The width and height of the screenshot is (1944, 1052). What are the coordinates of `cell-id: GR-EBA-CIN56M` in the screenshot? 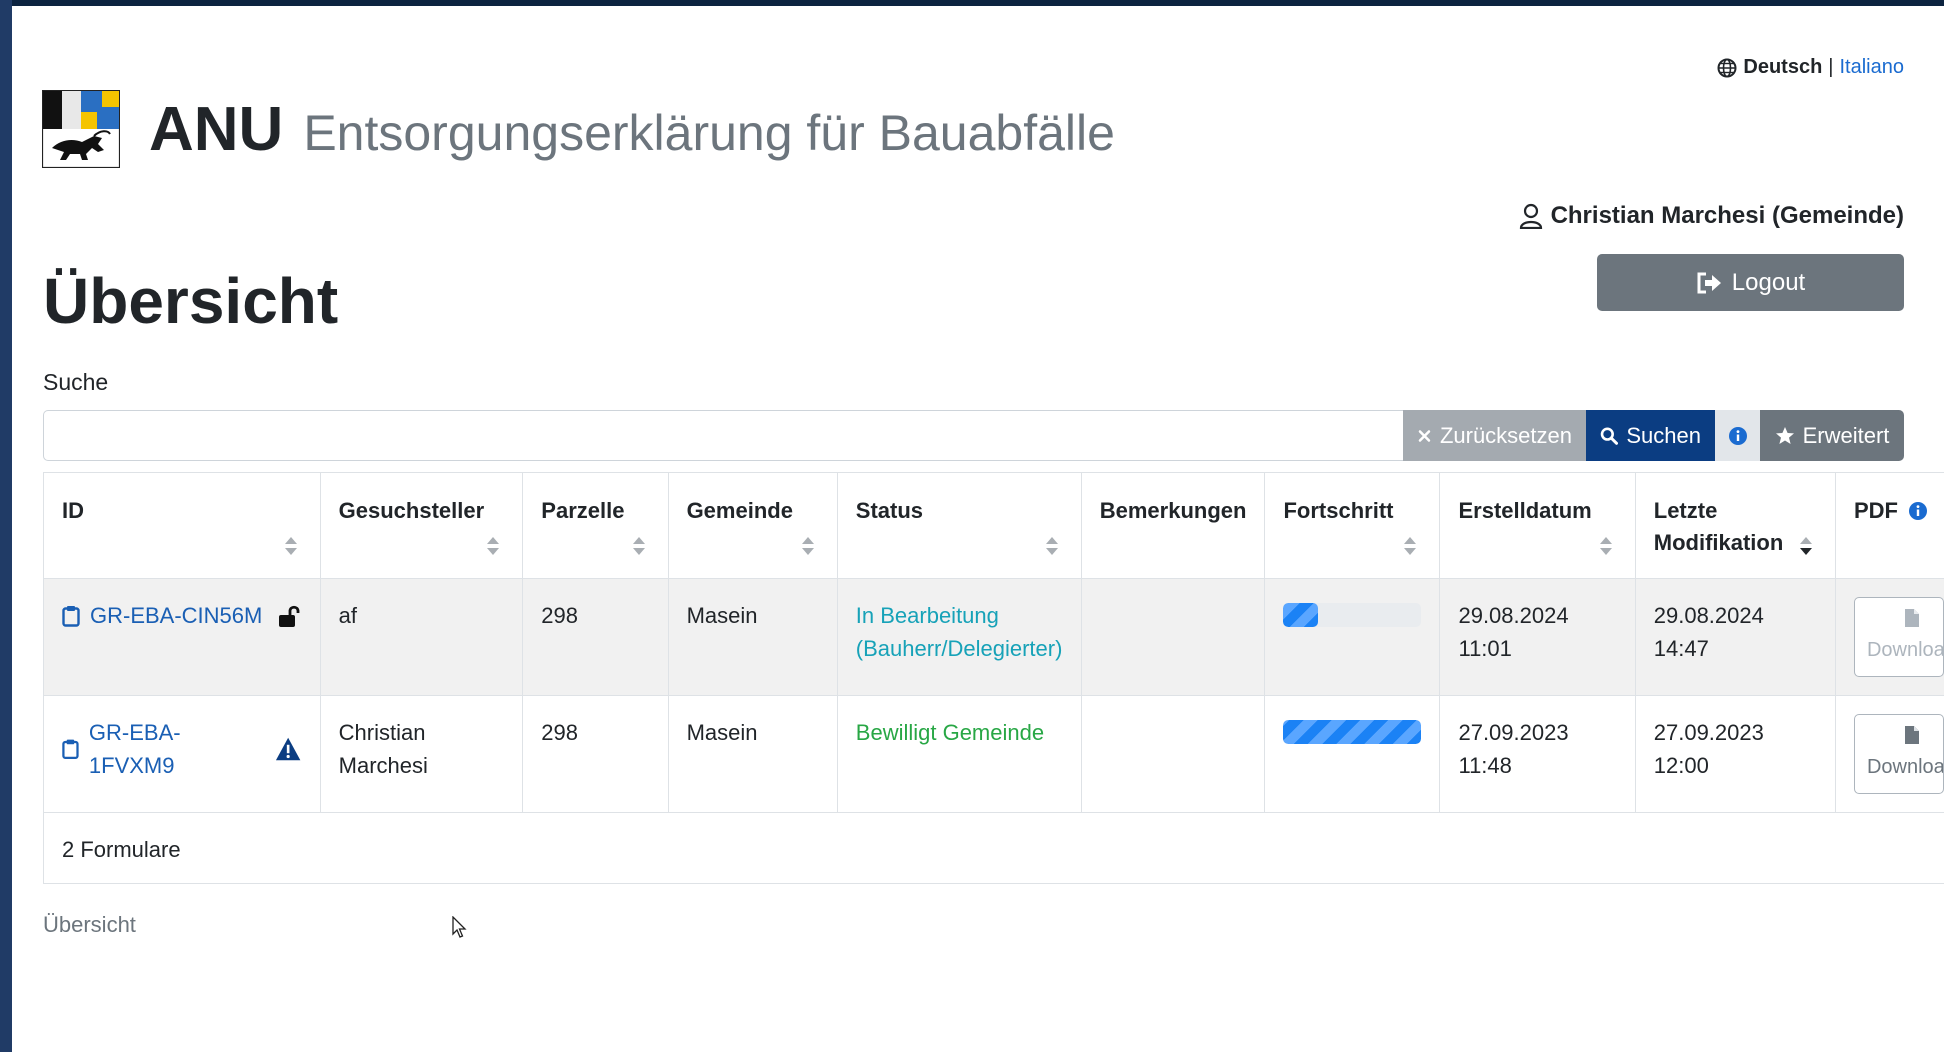 It's located at (182, 637).